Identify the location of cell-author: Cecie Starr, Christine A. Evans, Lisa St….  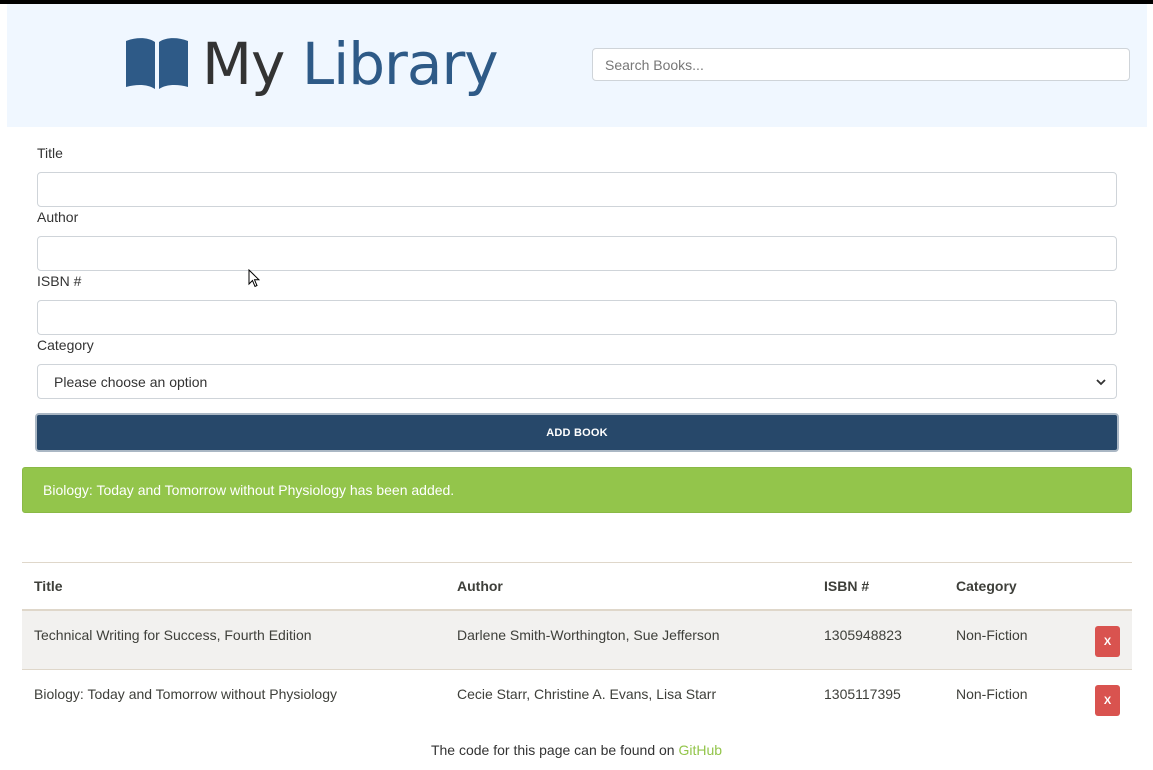
(587, 694).